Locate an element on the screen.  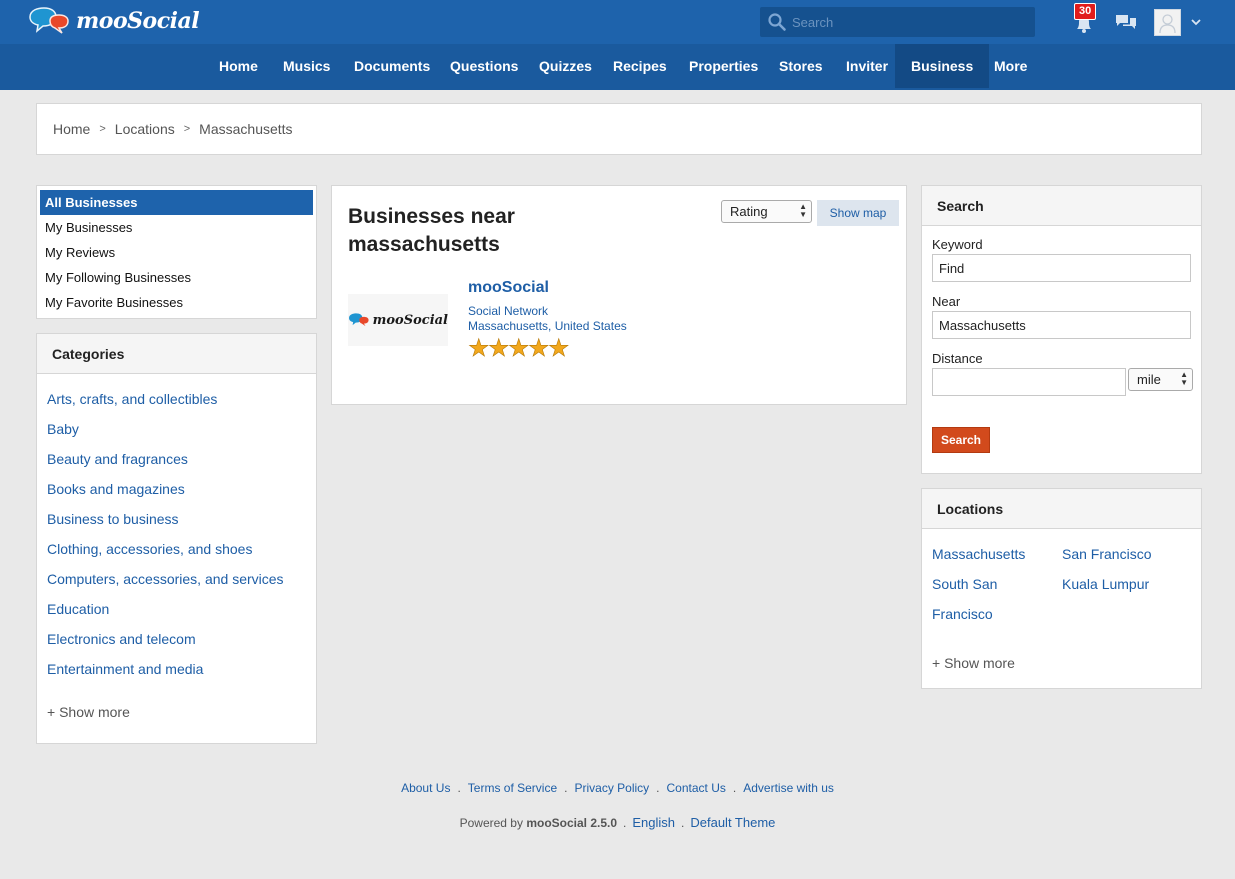
messages-icon is located at coordinates (1126, 23).